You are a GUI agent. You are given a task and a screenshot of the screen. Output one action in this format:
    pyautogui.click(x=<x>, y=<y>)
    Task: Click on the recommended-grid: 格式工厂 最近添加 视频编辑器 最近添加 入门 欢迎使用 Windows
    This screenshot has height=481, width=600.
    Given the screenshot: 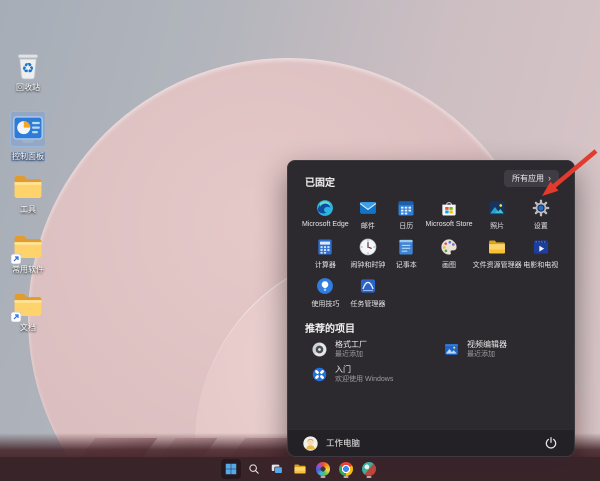 What is the action you would take?
    pyautogui.click(x=431, y=362)
    